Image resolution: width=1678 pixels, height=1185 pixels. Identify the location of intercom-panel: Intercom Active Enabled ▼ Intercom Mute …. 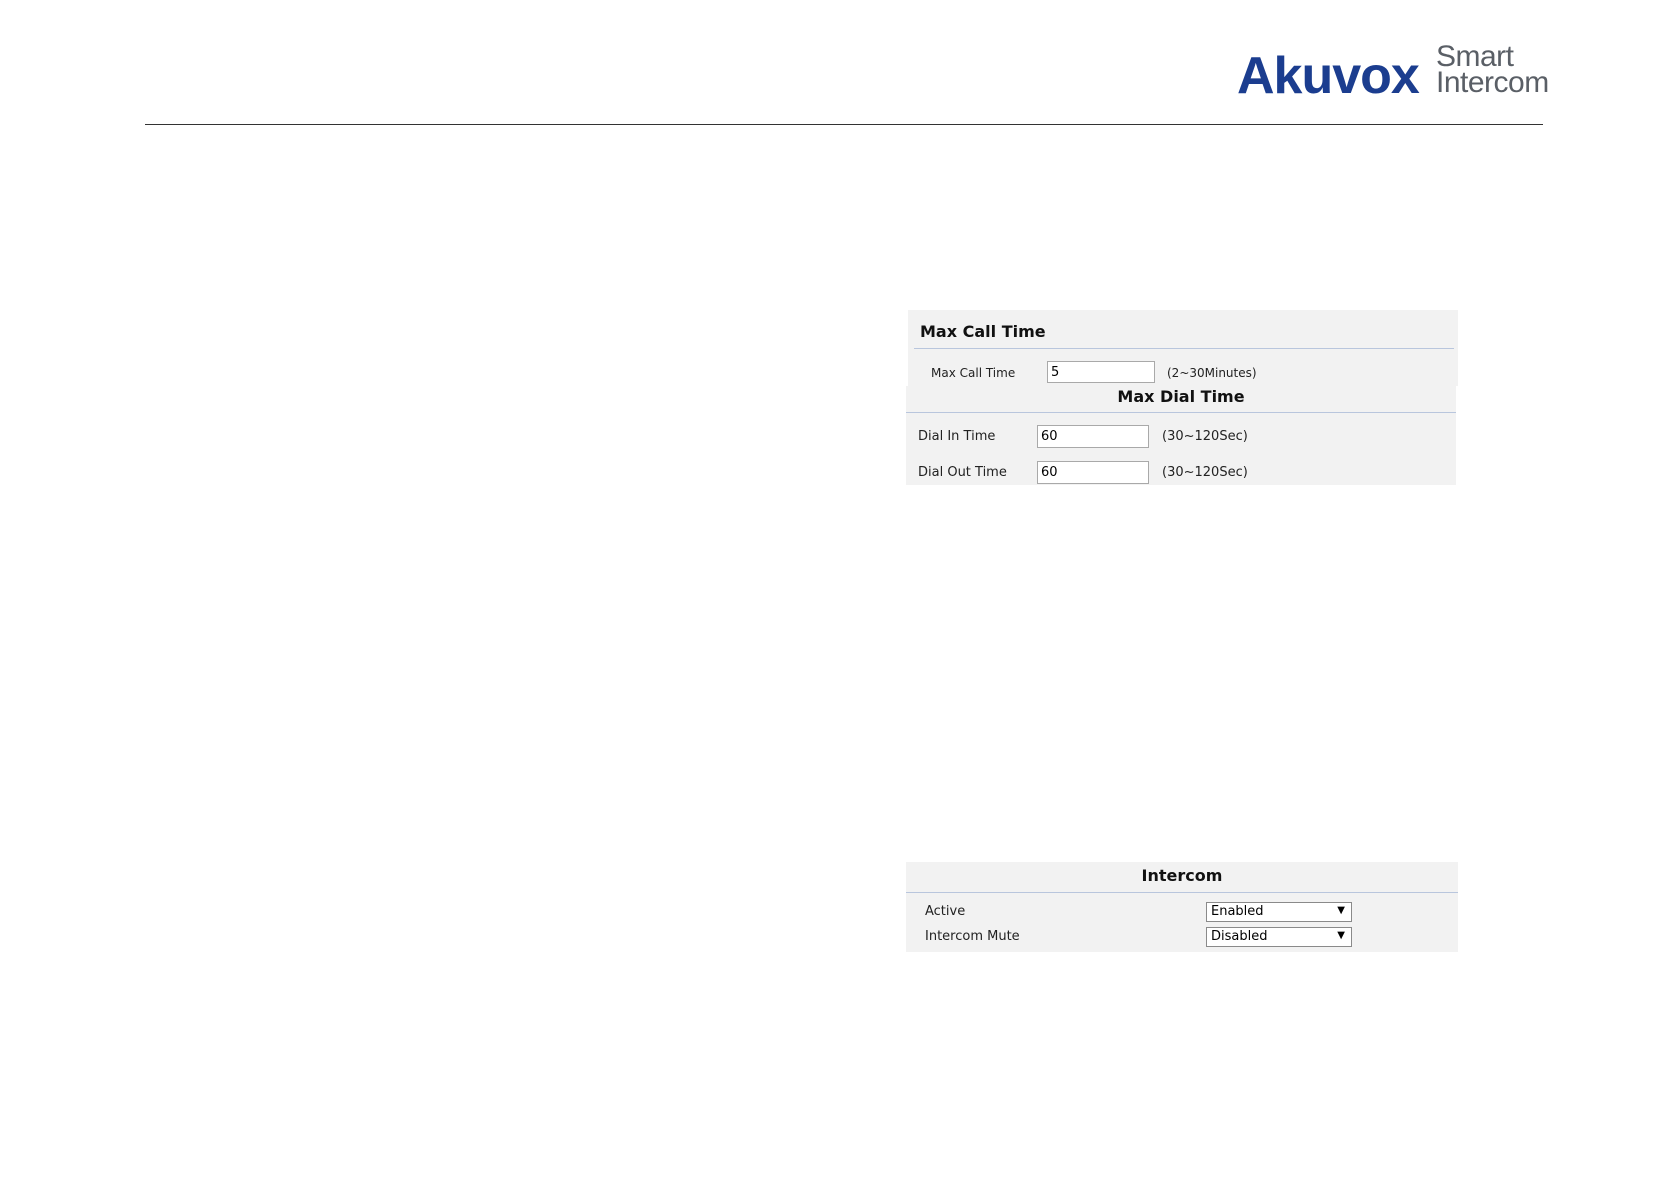
(1182, 907).